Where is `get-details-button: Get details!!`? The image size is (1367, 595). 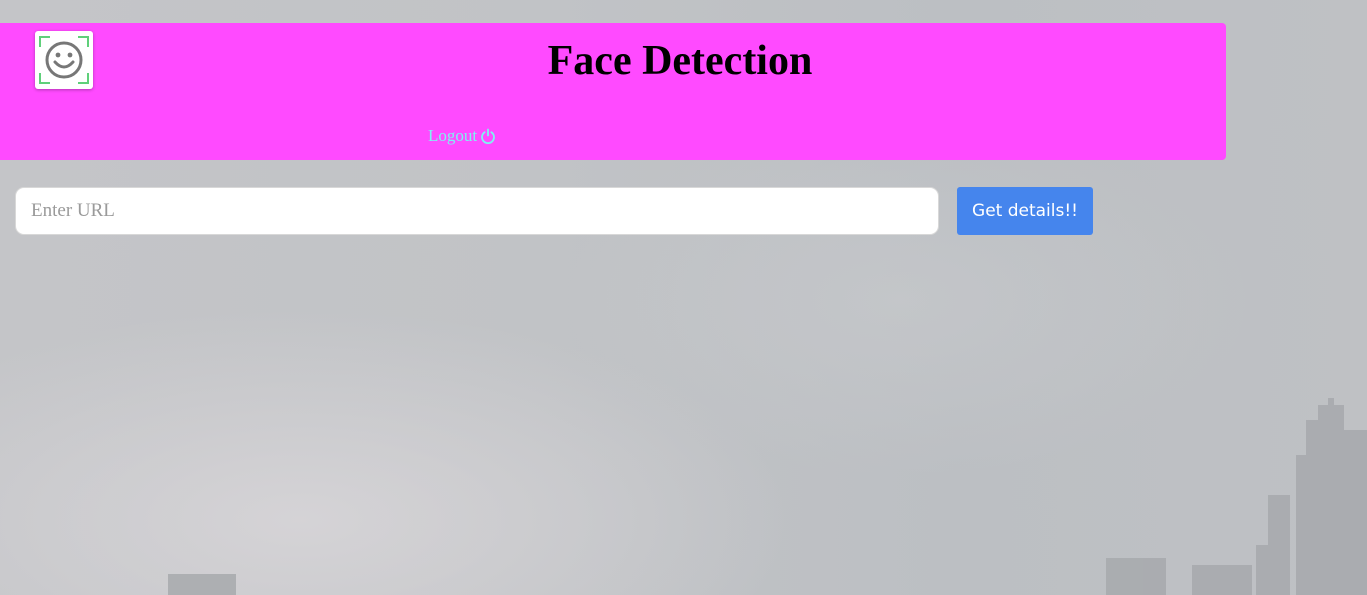 get-details-button: Get details!! is located at coordinates (1025, 211).